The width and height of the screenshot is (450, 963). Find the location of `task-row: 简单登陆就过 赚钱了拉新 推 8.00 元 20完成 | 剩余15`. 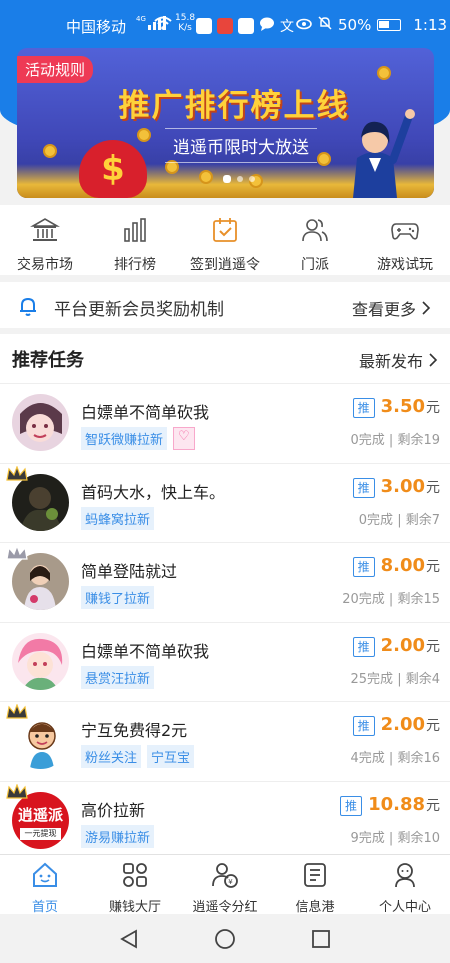

task-row: 简单登陆就过 赚钱了拉新 推 8.00 元 20完成 | 剩余15 is located at coordinates (225, 583).